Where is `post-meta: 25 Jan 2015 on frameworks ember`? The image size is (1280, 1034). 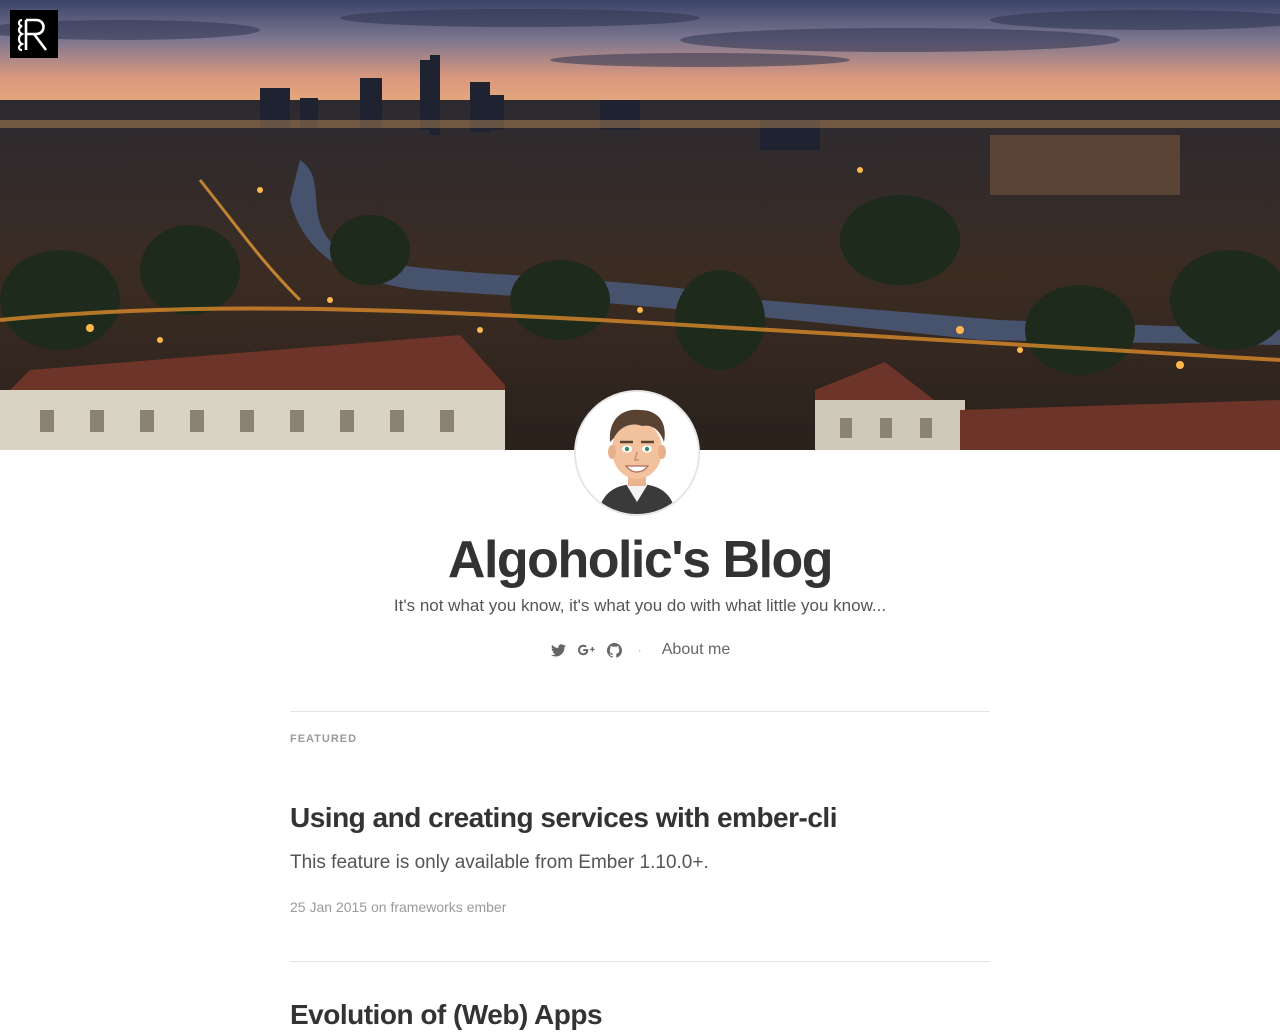 post-meta: 25 Jan 2015 on frameworks ember is located at coordinates (640, 907).